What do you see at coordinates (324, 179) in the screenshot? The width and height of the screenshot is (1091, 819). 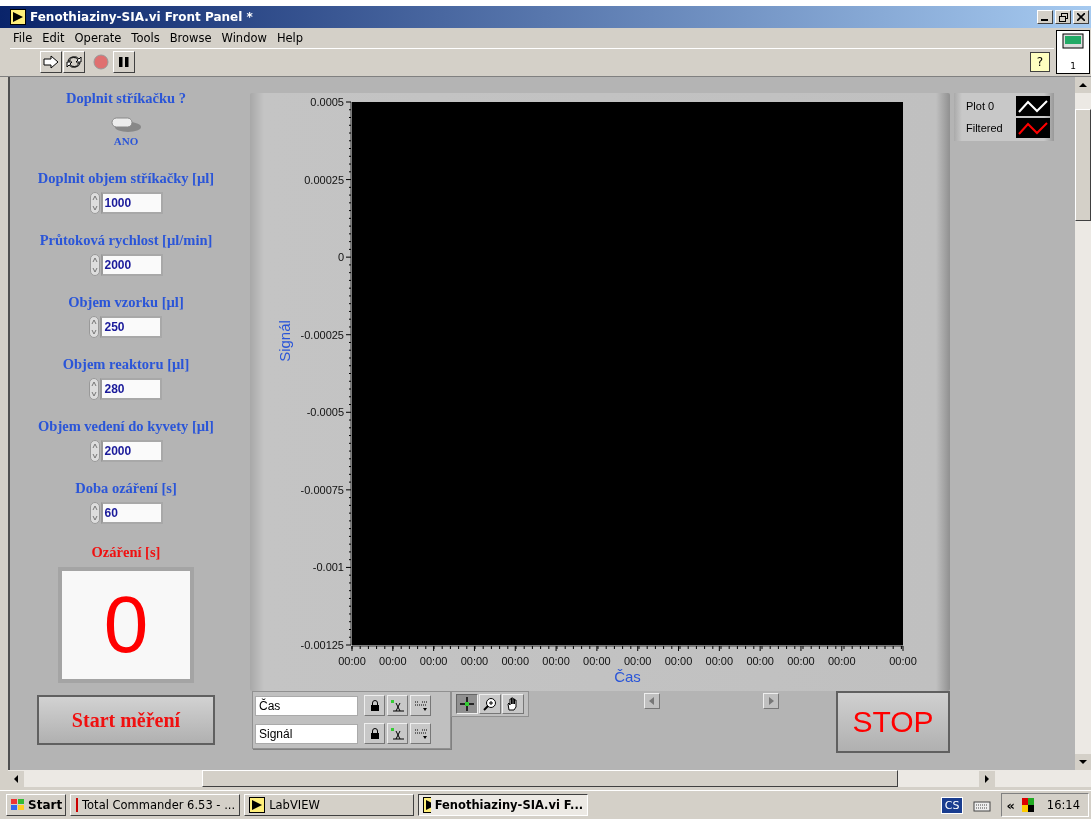 I see `tick-label: 0.00025` at bounding box center [324, 179].